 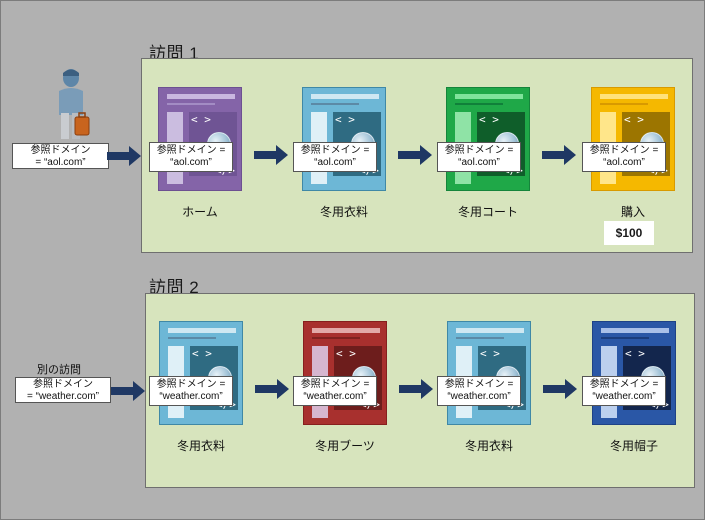 What do you see at coordinates (200, 212) in the screenshot?
I see `page-caption: ホーム` at bounding box center [200, 212].